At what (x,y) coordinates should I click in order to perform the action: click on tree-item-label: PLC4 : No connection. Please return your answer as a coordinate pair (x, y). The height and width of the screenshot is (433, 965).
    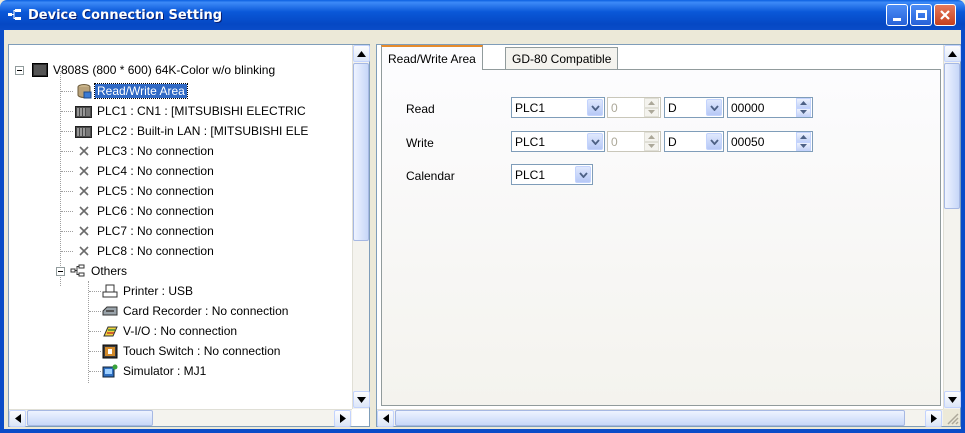
    Looking at the image, I should click on (155, 171).